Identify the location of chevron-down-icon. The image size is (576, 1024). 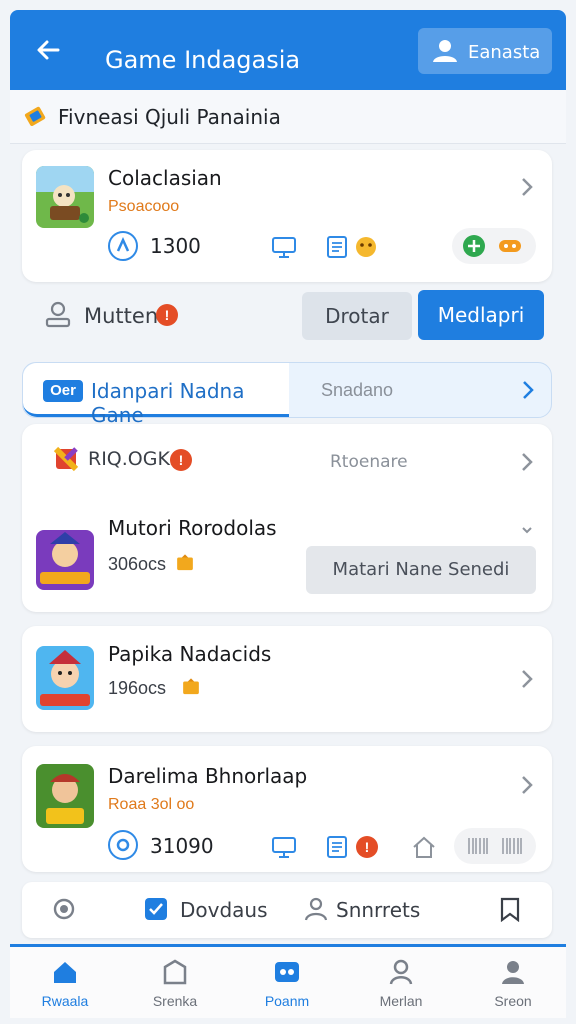
(527, 531).